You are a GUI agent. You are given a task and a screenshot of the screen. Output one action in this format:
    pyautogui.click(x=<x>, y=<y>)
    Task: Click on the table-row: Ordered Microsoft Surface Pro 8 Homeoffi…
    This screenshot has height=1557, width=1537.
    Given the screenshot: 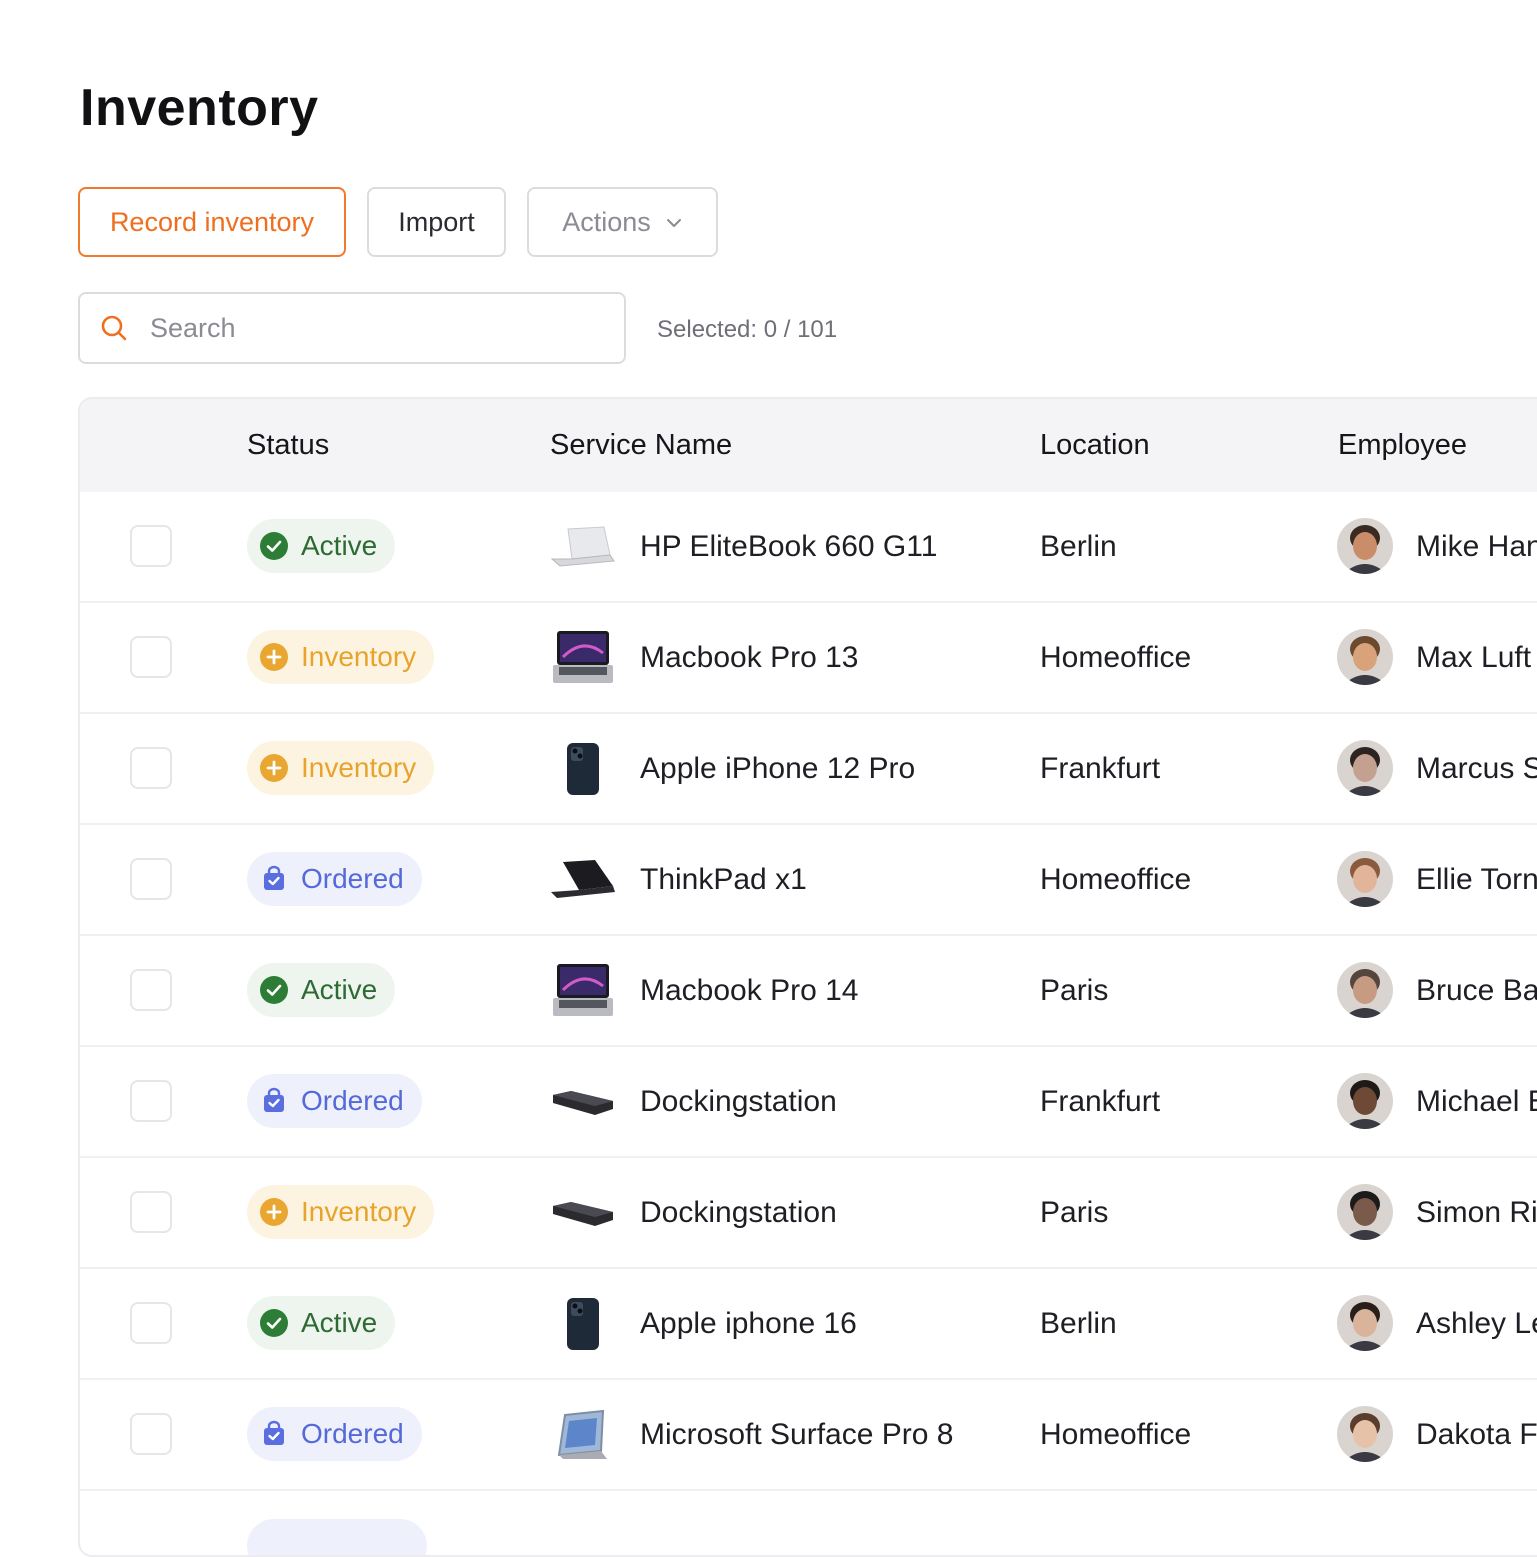 What is the action you would take?
    pyautogui.click(x=808, y=1435)
    